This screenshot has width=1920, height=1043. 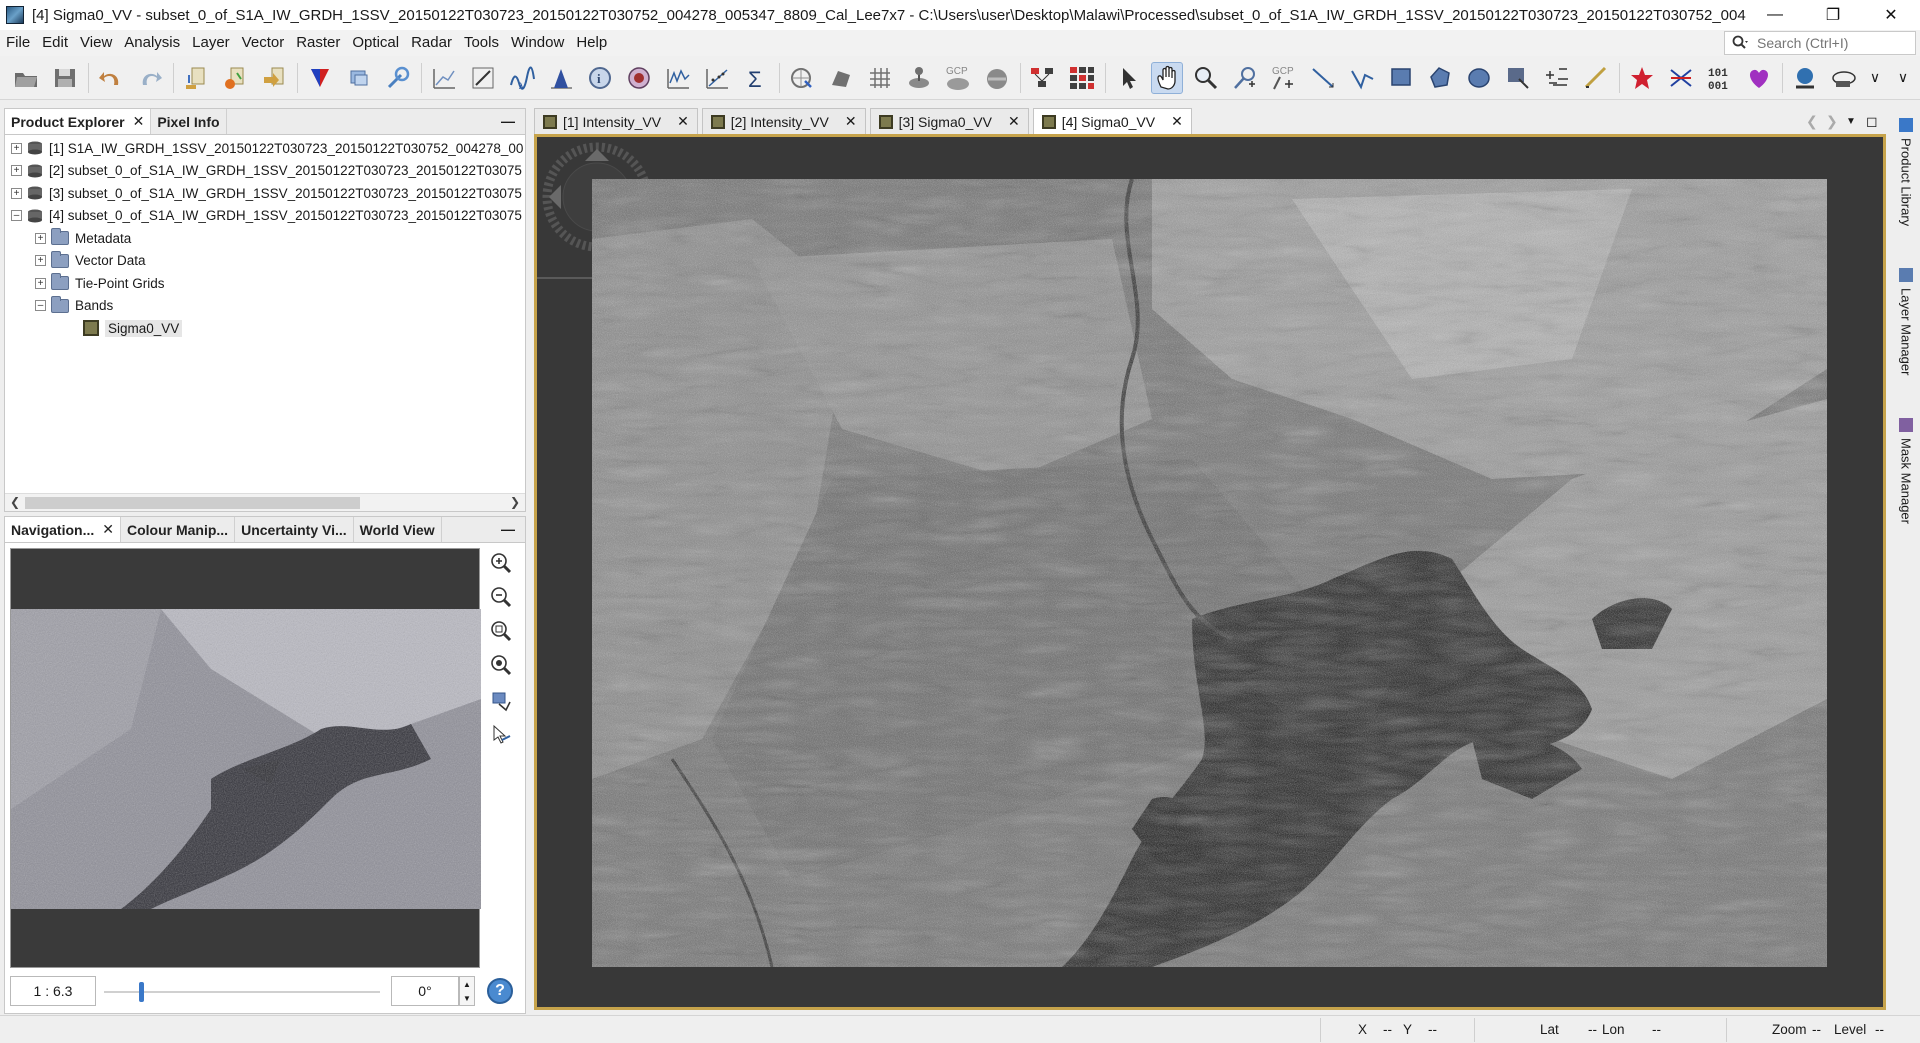 I want to click on toolbar-chevron-icon: ∨, so click(x=1903, y=78).